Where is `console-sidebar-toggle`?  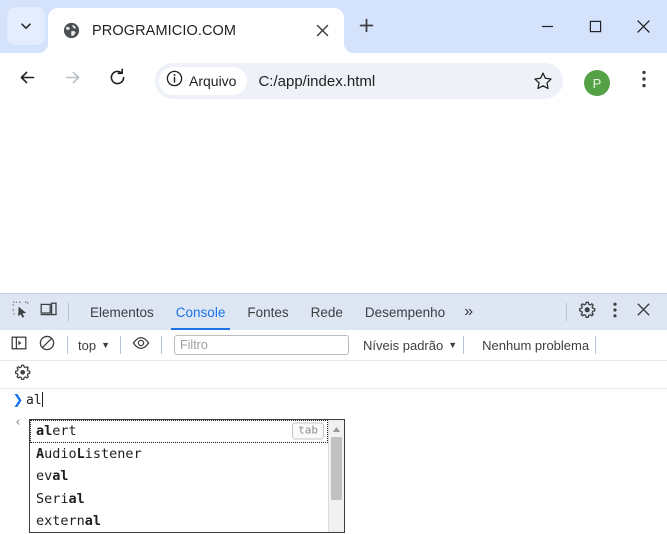 console-sidebar-toggle is located at coordinates (19, 345).